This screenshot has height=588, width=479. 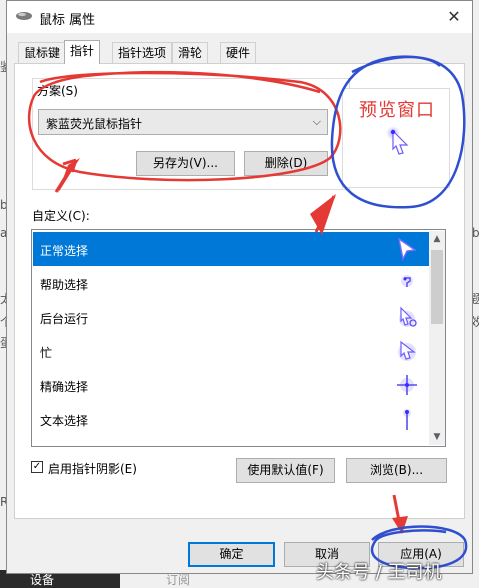 I want to click on watermark-text: 头条号 / 王司机, so click(x=379, y=572).